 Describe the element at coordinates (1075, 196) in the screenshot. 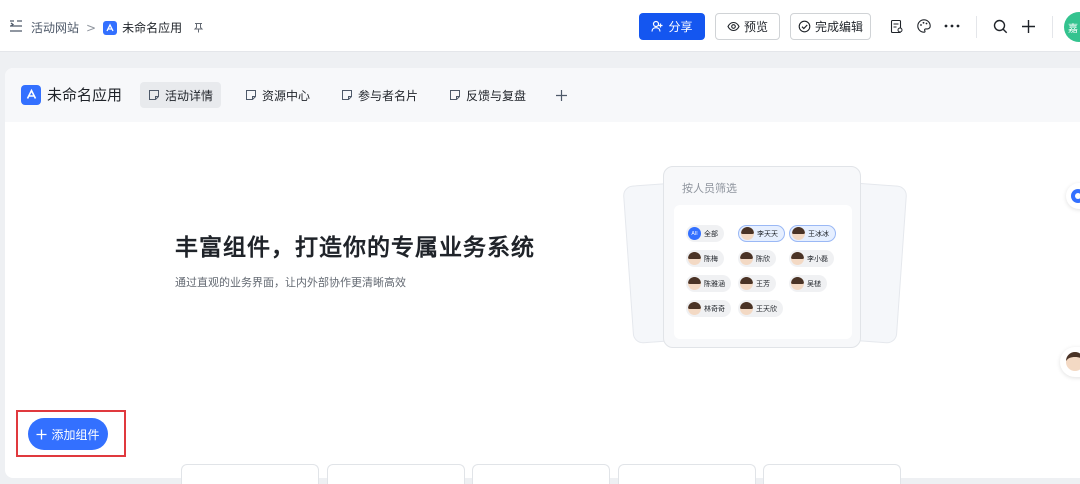

I see `assistant-icon` at that location.